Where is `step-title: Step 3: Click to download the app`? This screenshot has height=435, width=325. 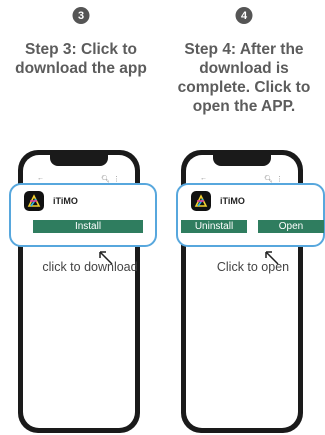
step-title: Step 3: Click to download the app is located at coordinates (81, 59).